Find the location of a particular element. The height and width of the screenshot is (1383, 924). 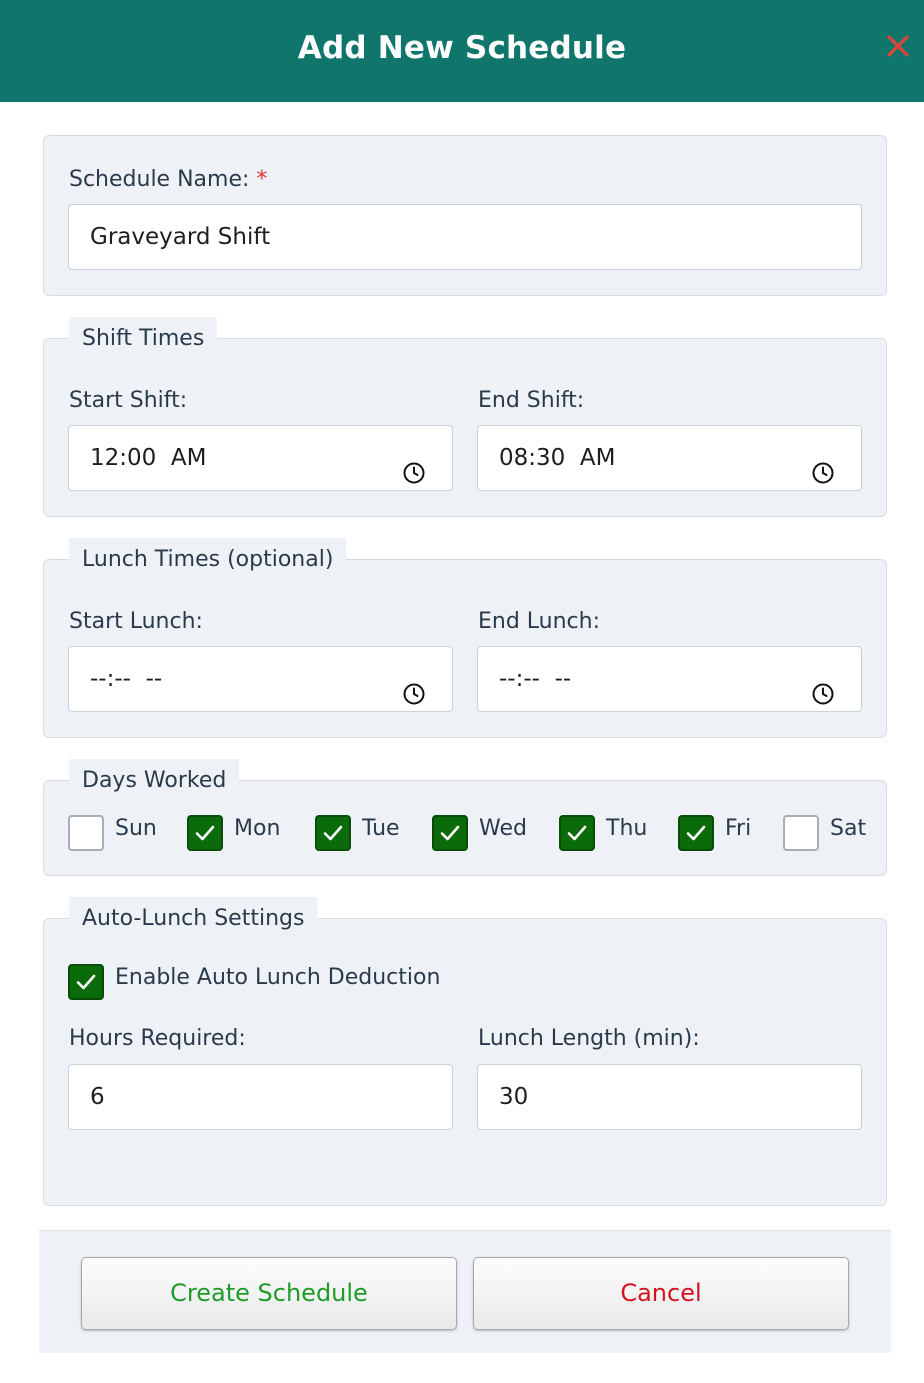

day-thu-checkbox is located at coordinates (577, 833).